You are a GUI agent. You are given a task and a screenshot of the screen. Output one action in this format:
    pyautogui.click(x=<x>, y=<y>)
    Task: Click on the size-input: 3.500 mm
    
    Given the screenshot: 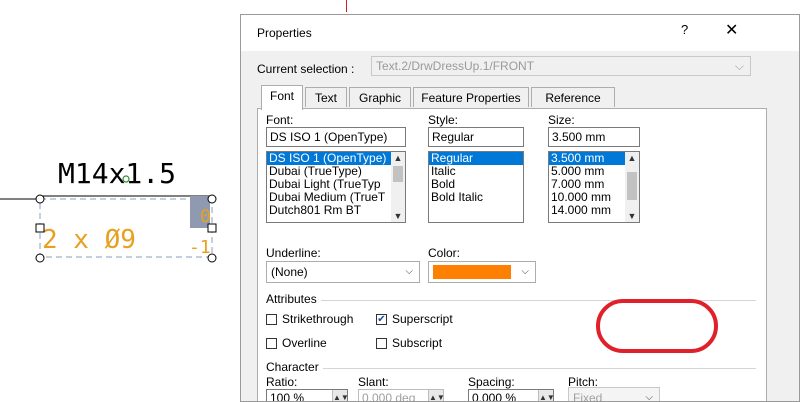 What is the action you would take?
    pyautogui.click(x=594, y=137)
    